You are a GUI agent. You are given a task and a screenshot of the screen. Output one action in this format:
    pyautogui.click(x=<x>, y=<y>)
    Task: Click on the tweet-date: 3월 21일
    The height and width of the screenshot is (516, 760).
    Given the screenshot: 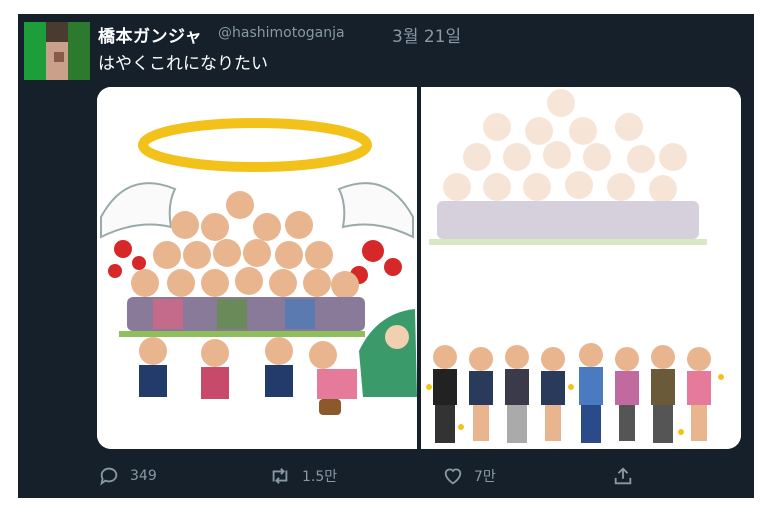 What is the action you would take?
    pyautogui.click(x=426, y=34)
    